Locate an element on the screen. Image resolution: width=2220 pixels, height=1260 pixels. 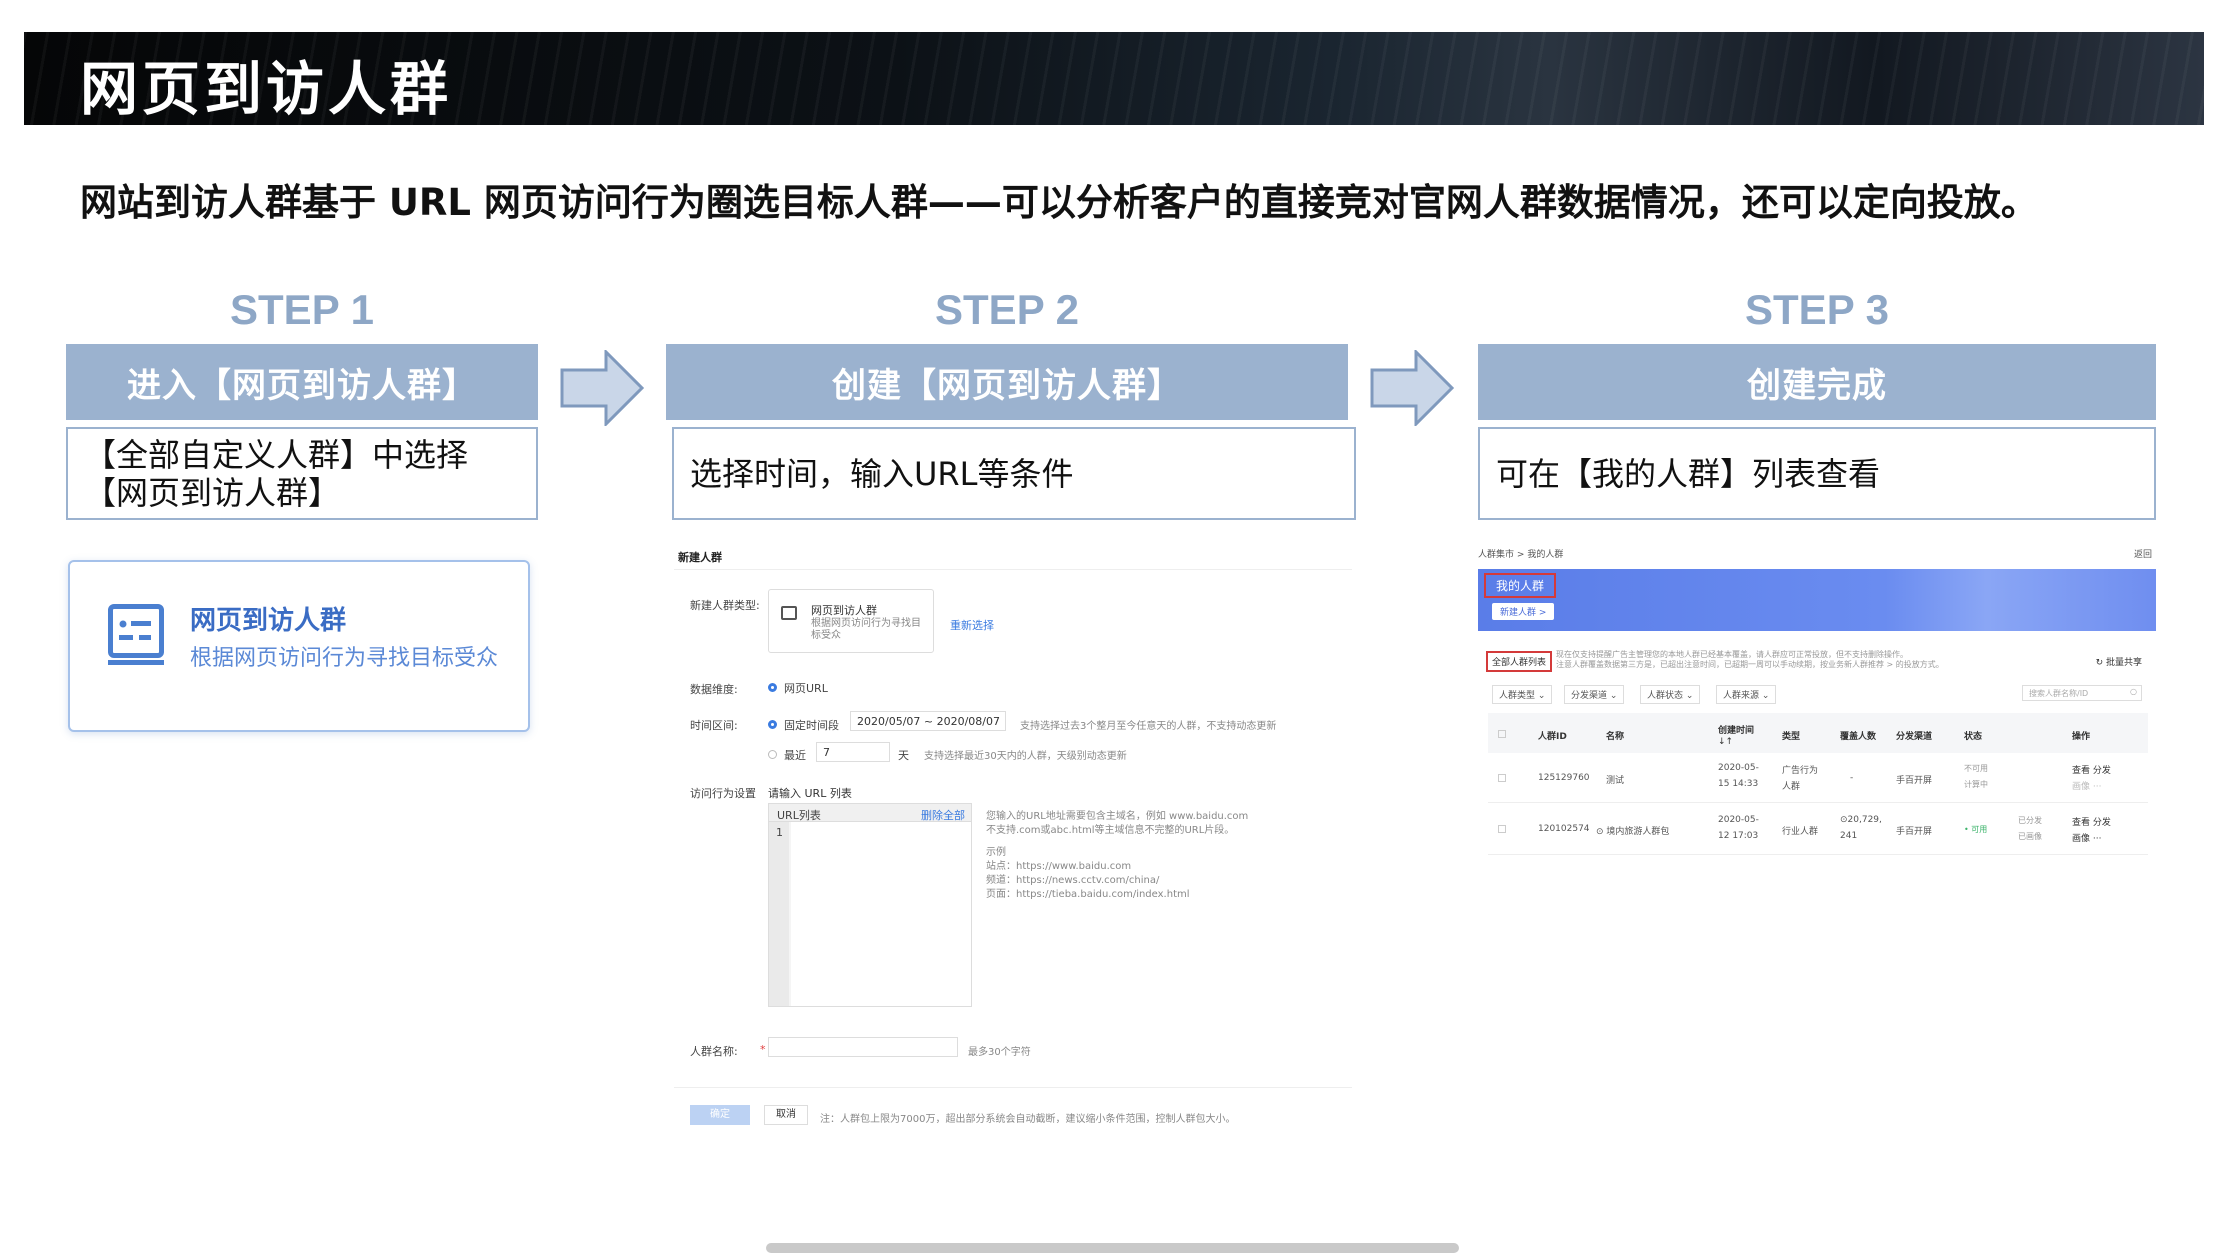
col-type: 类型 is located at coordinates (1791, 737).